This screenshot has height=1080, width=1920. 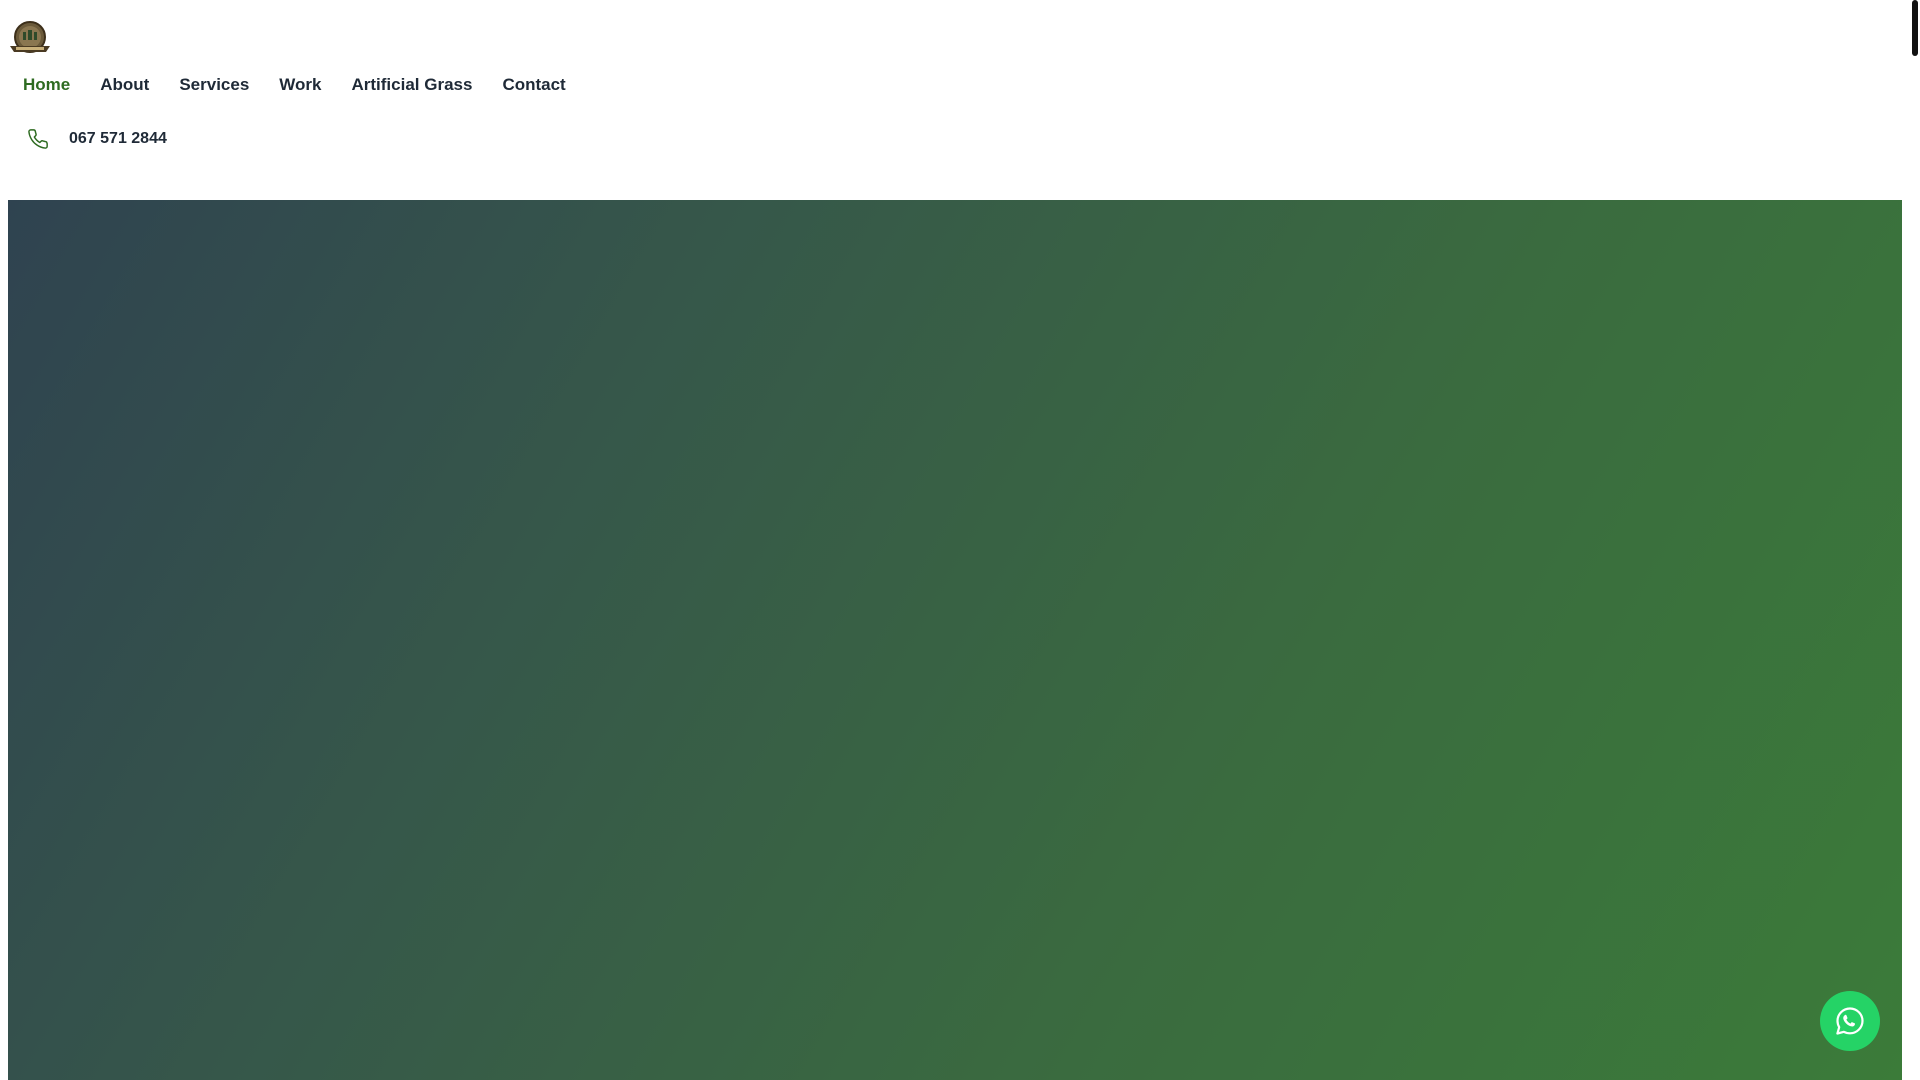 What do you see at coordinates (300, 85) in the screenshot?
I see `nav-item-work: Work` at bounding box center [300, 85].